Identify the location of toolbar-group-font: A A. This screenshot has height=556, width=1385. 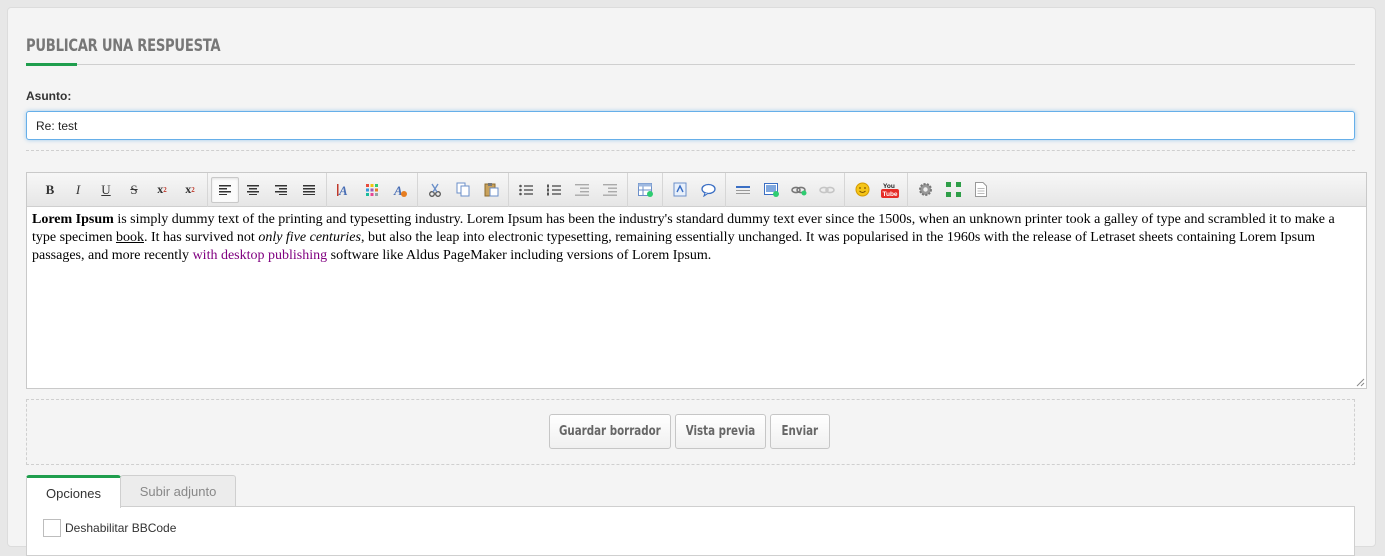
(372, 189).